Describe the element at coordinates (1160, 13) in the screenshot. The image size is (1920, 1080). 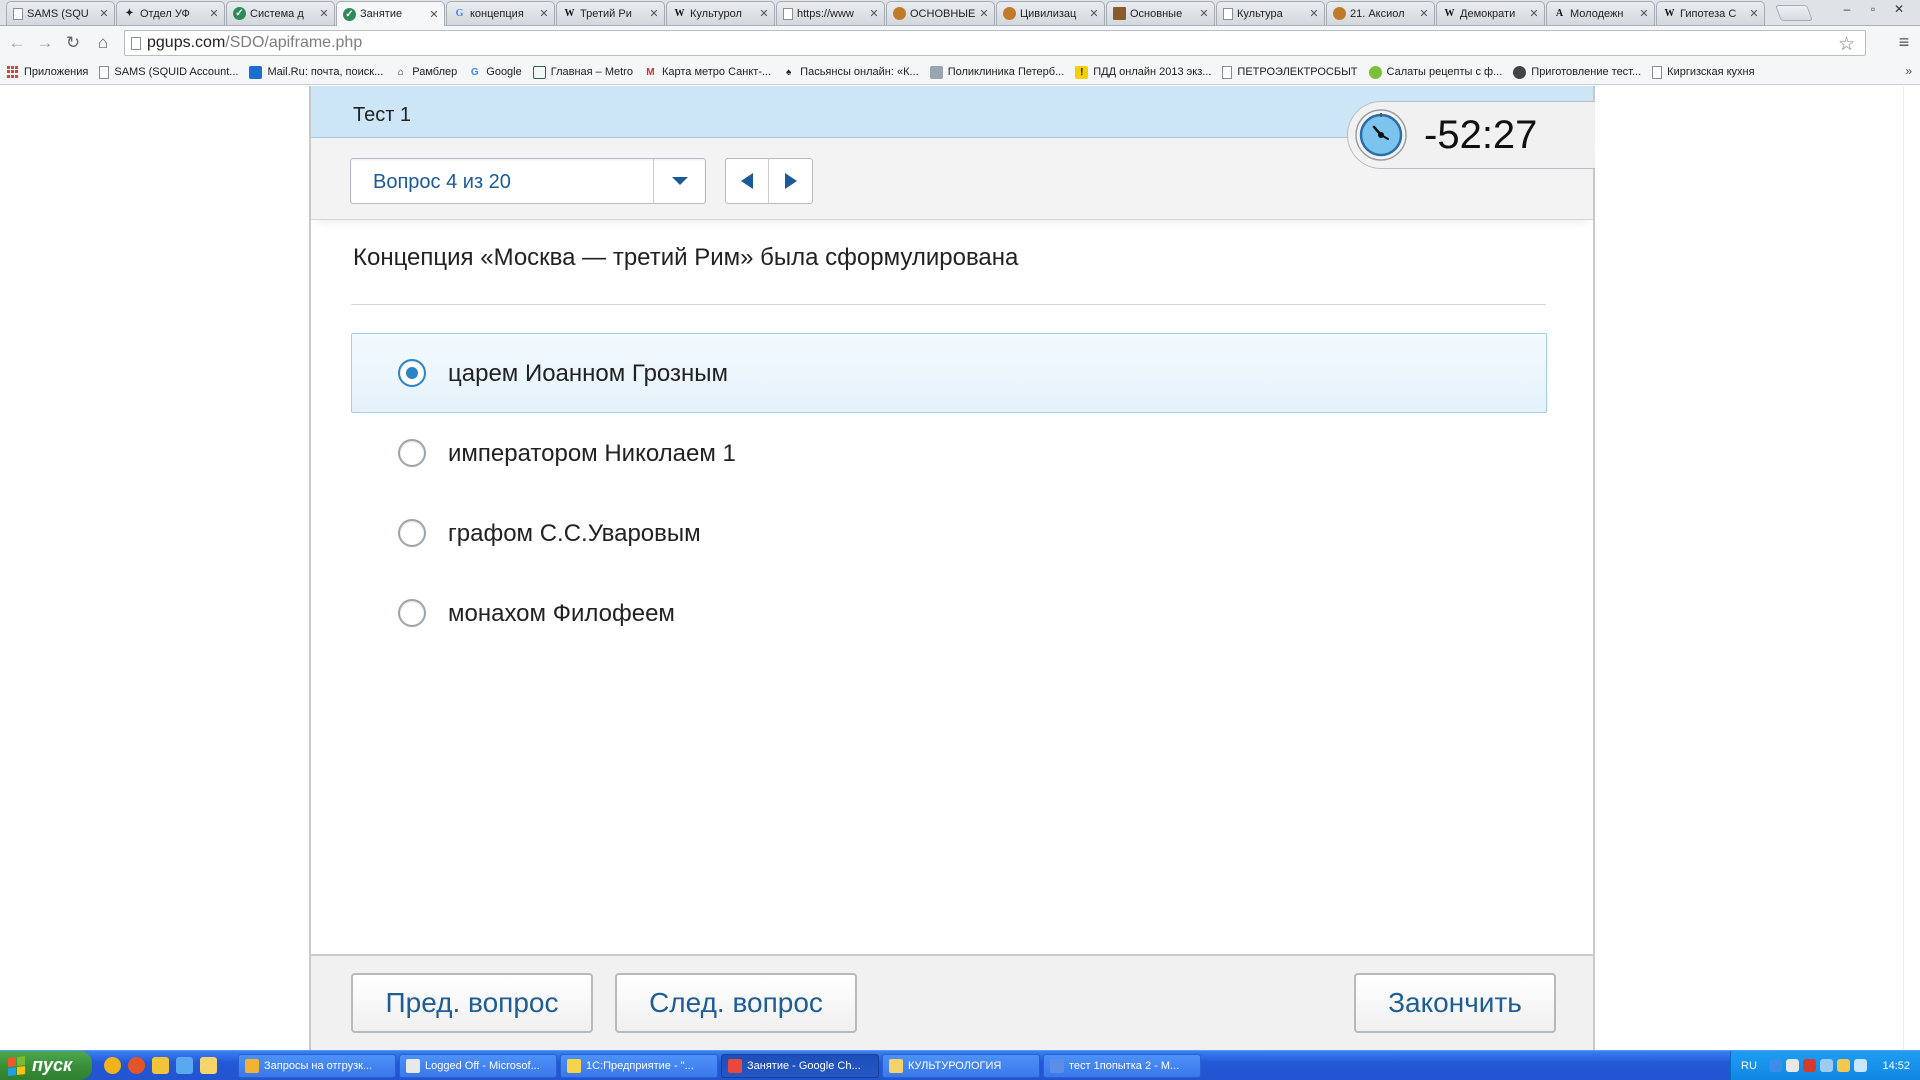
I see `browser-tab: Основные ✕` at that location.